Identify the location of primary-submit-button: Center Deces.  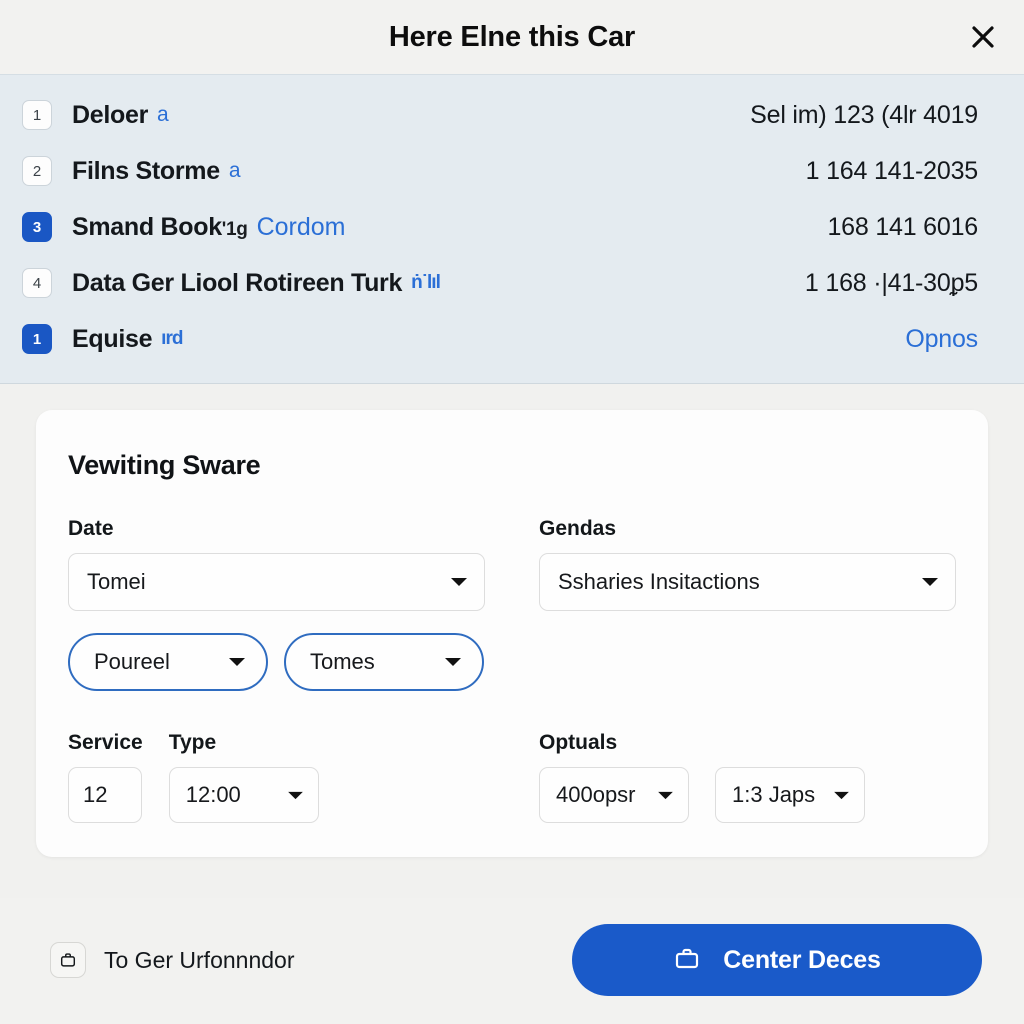
(777, 960).